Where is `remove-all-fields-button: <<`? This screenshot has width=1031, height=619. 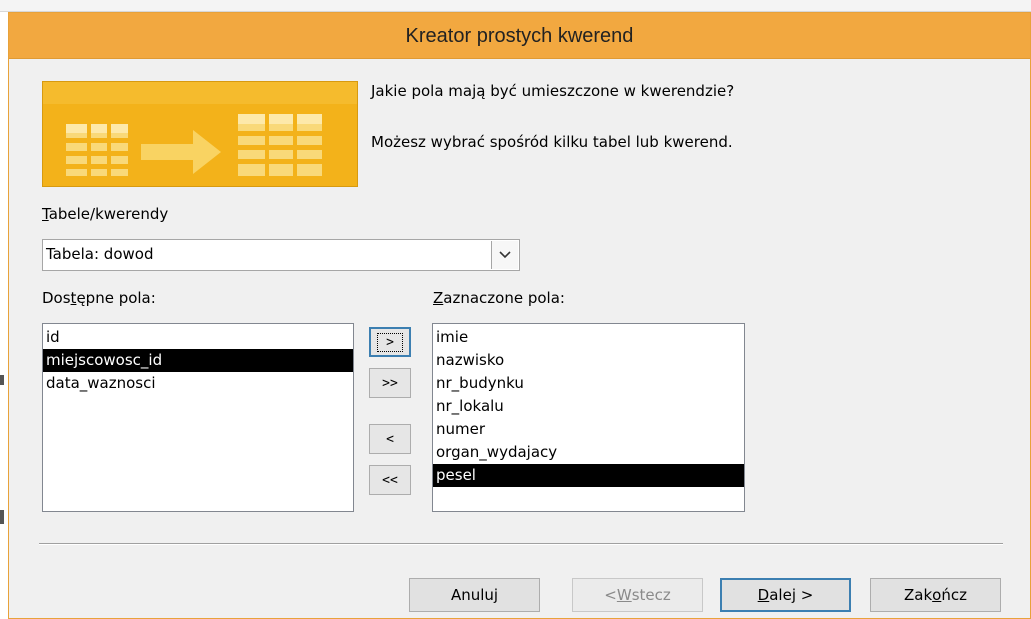
remove-all-fields-button: << is located at coordinates (390, 480).